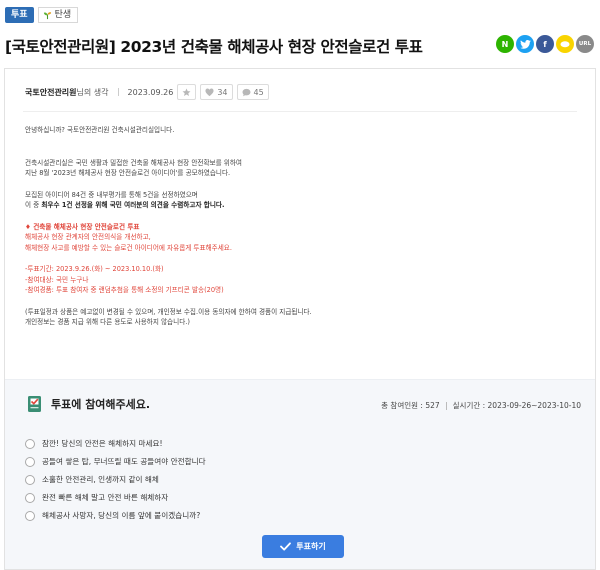 This screenshot has width=600, height=570. What do you see at coordinates (252, 92) in the screenshot?
I see `comment-button: 45` at bounding box center [252, 92].